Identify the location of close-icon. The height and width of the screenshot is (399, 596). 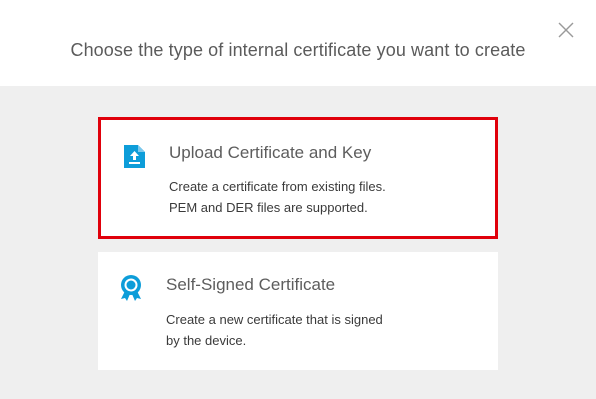
(566, 30).